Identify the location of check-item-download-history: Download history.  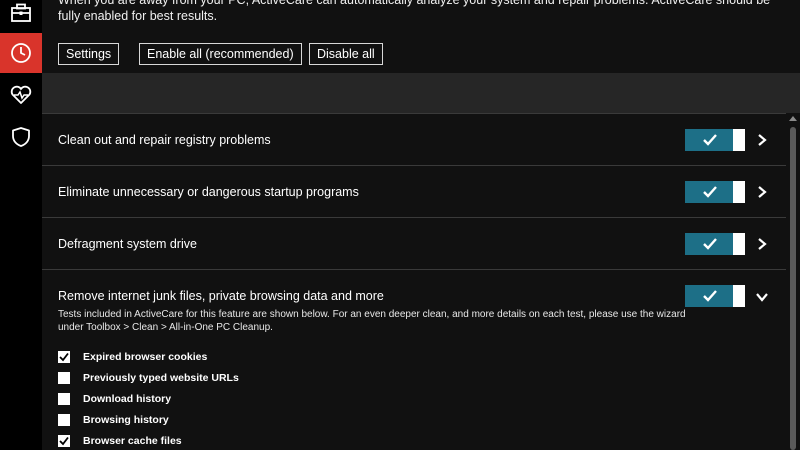
(148, 398).